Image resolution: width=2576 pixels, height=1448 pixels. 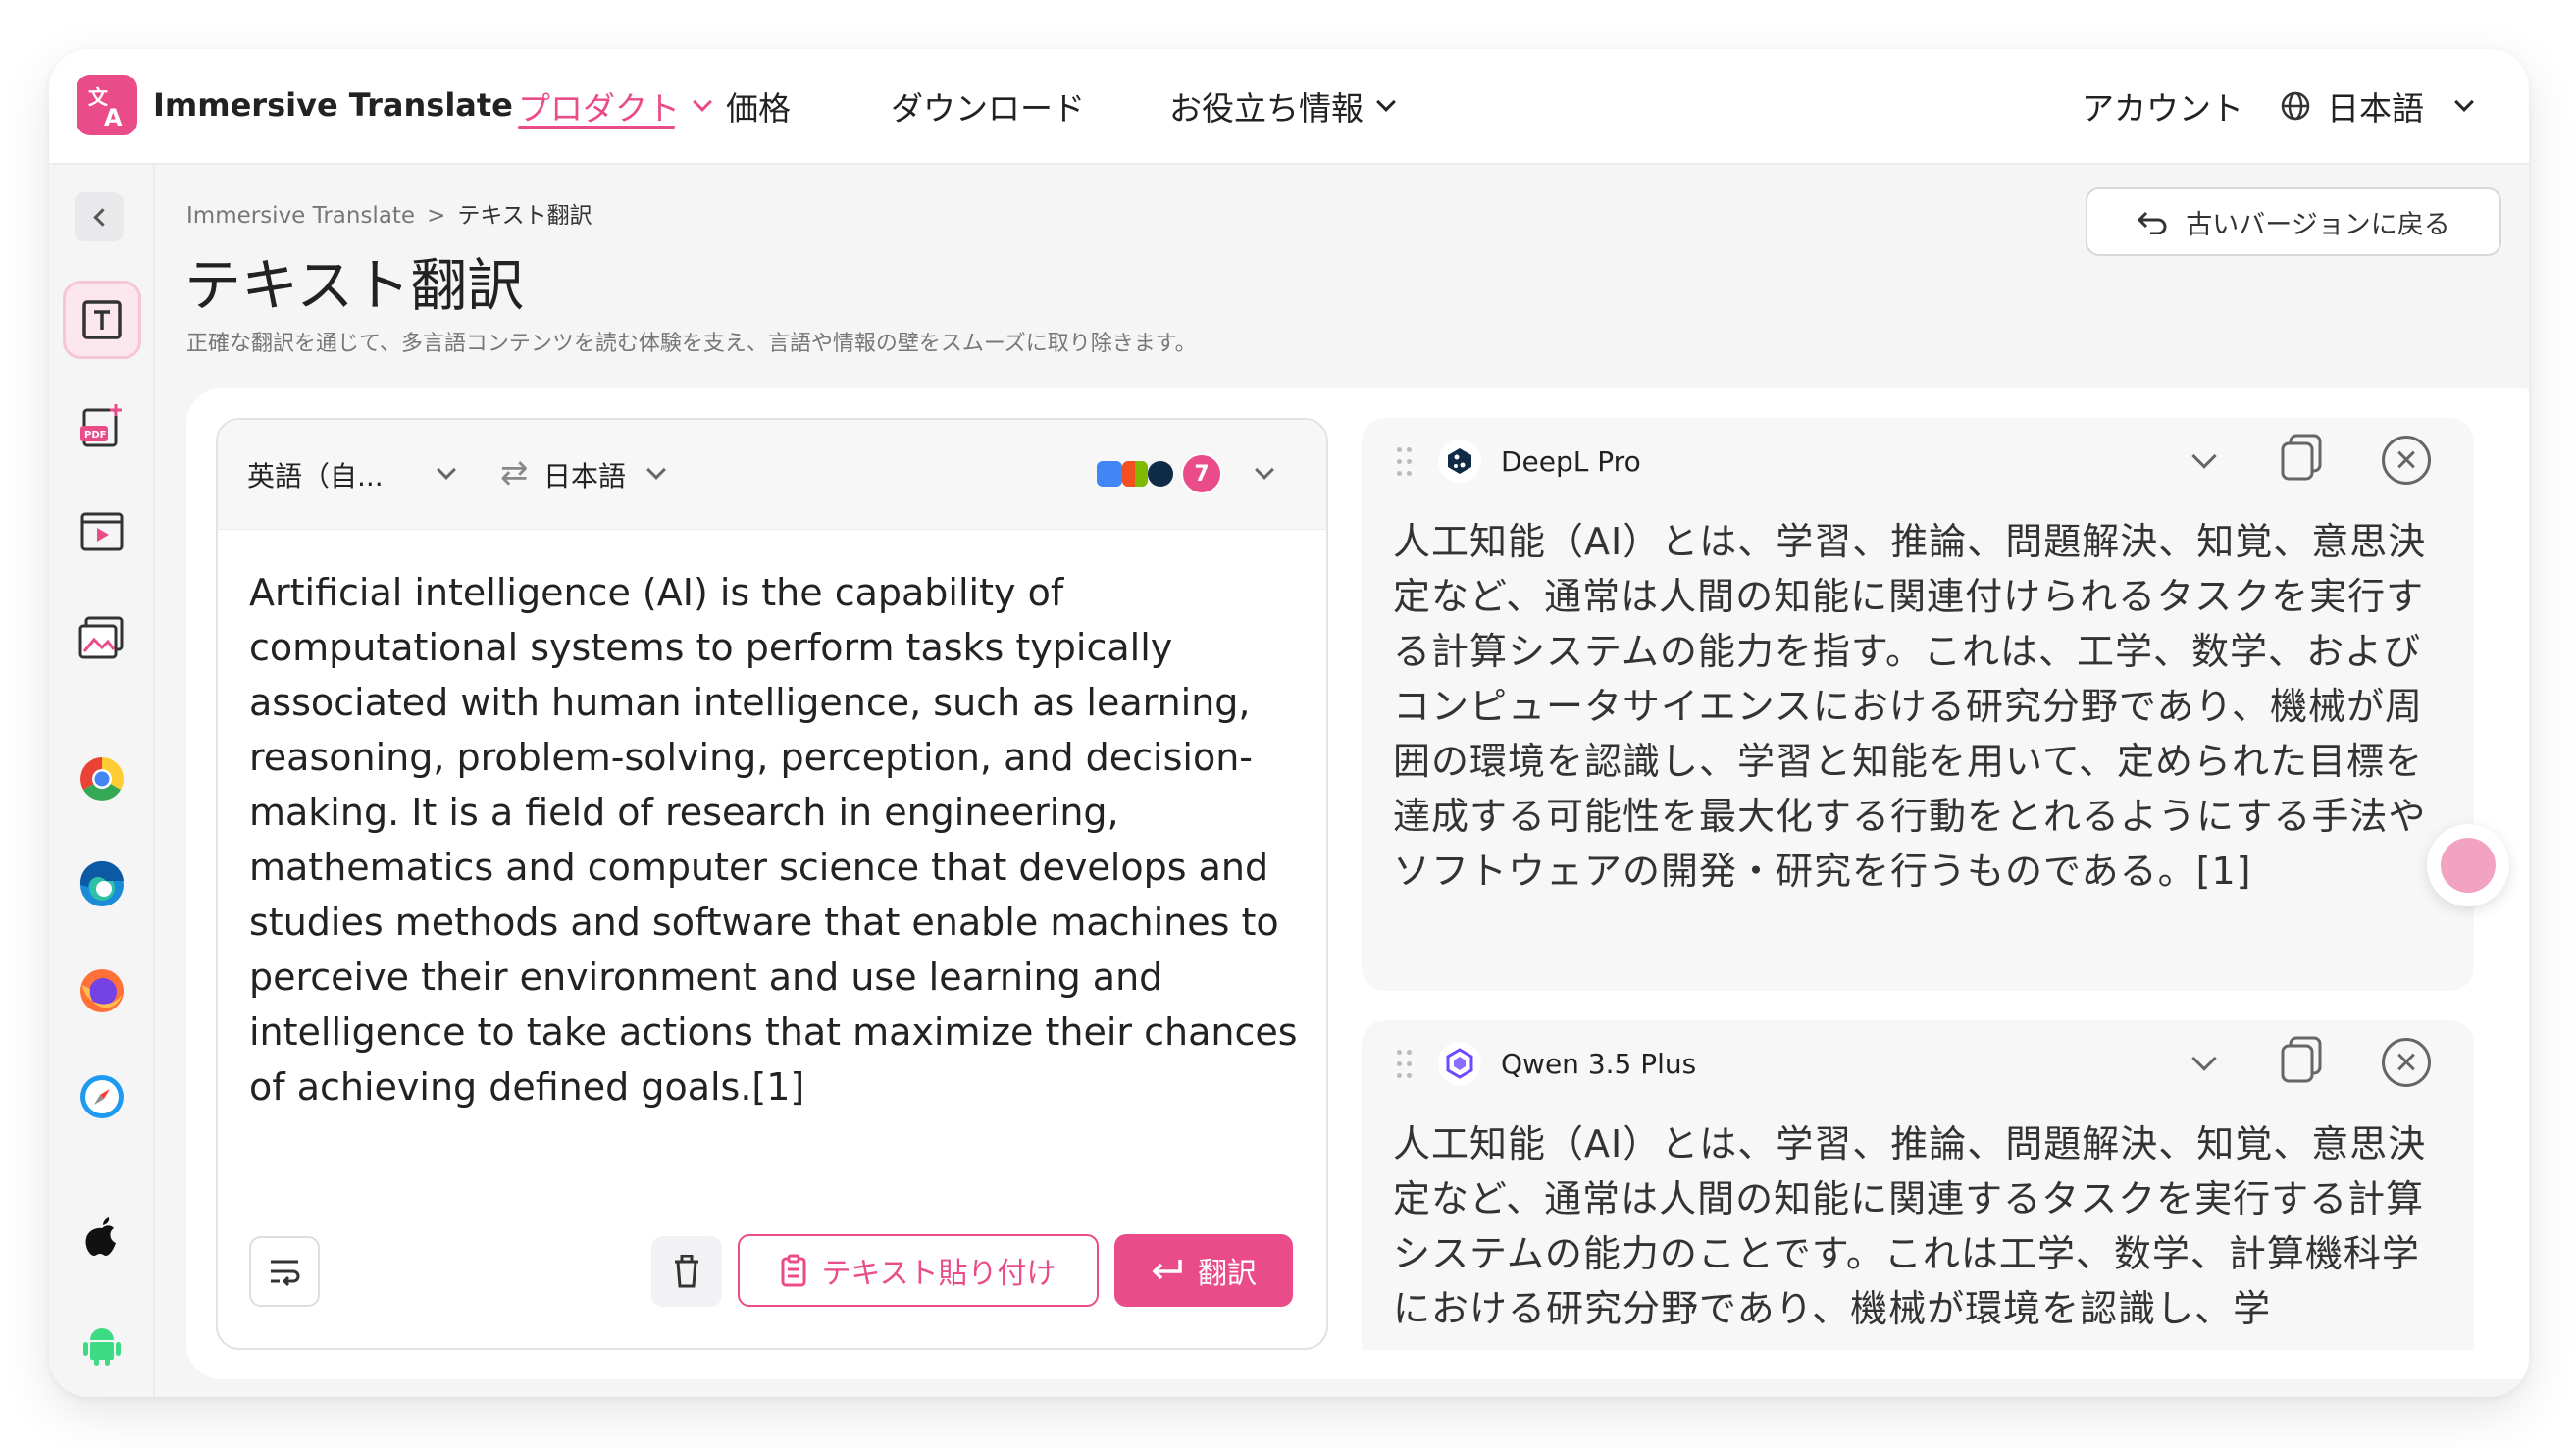 I want to click on breadcrumb-home: Immersive Translate, so click(x=300, y=216).